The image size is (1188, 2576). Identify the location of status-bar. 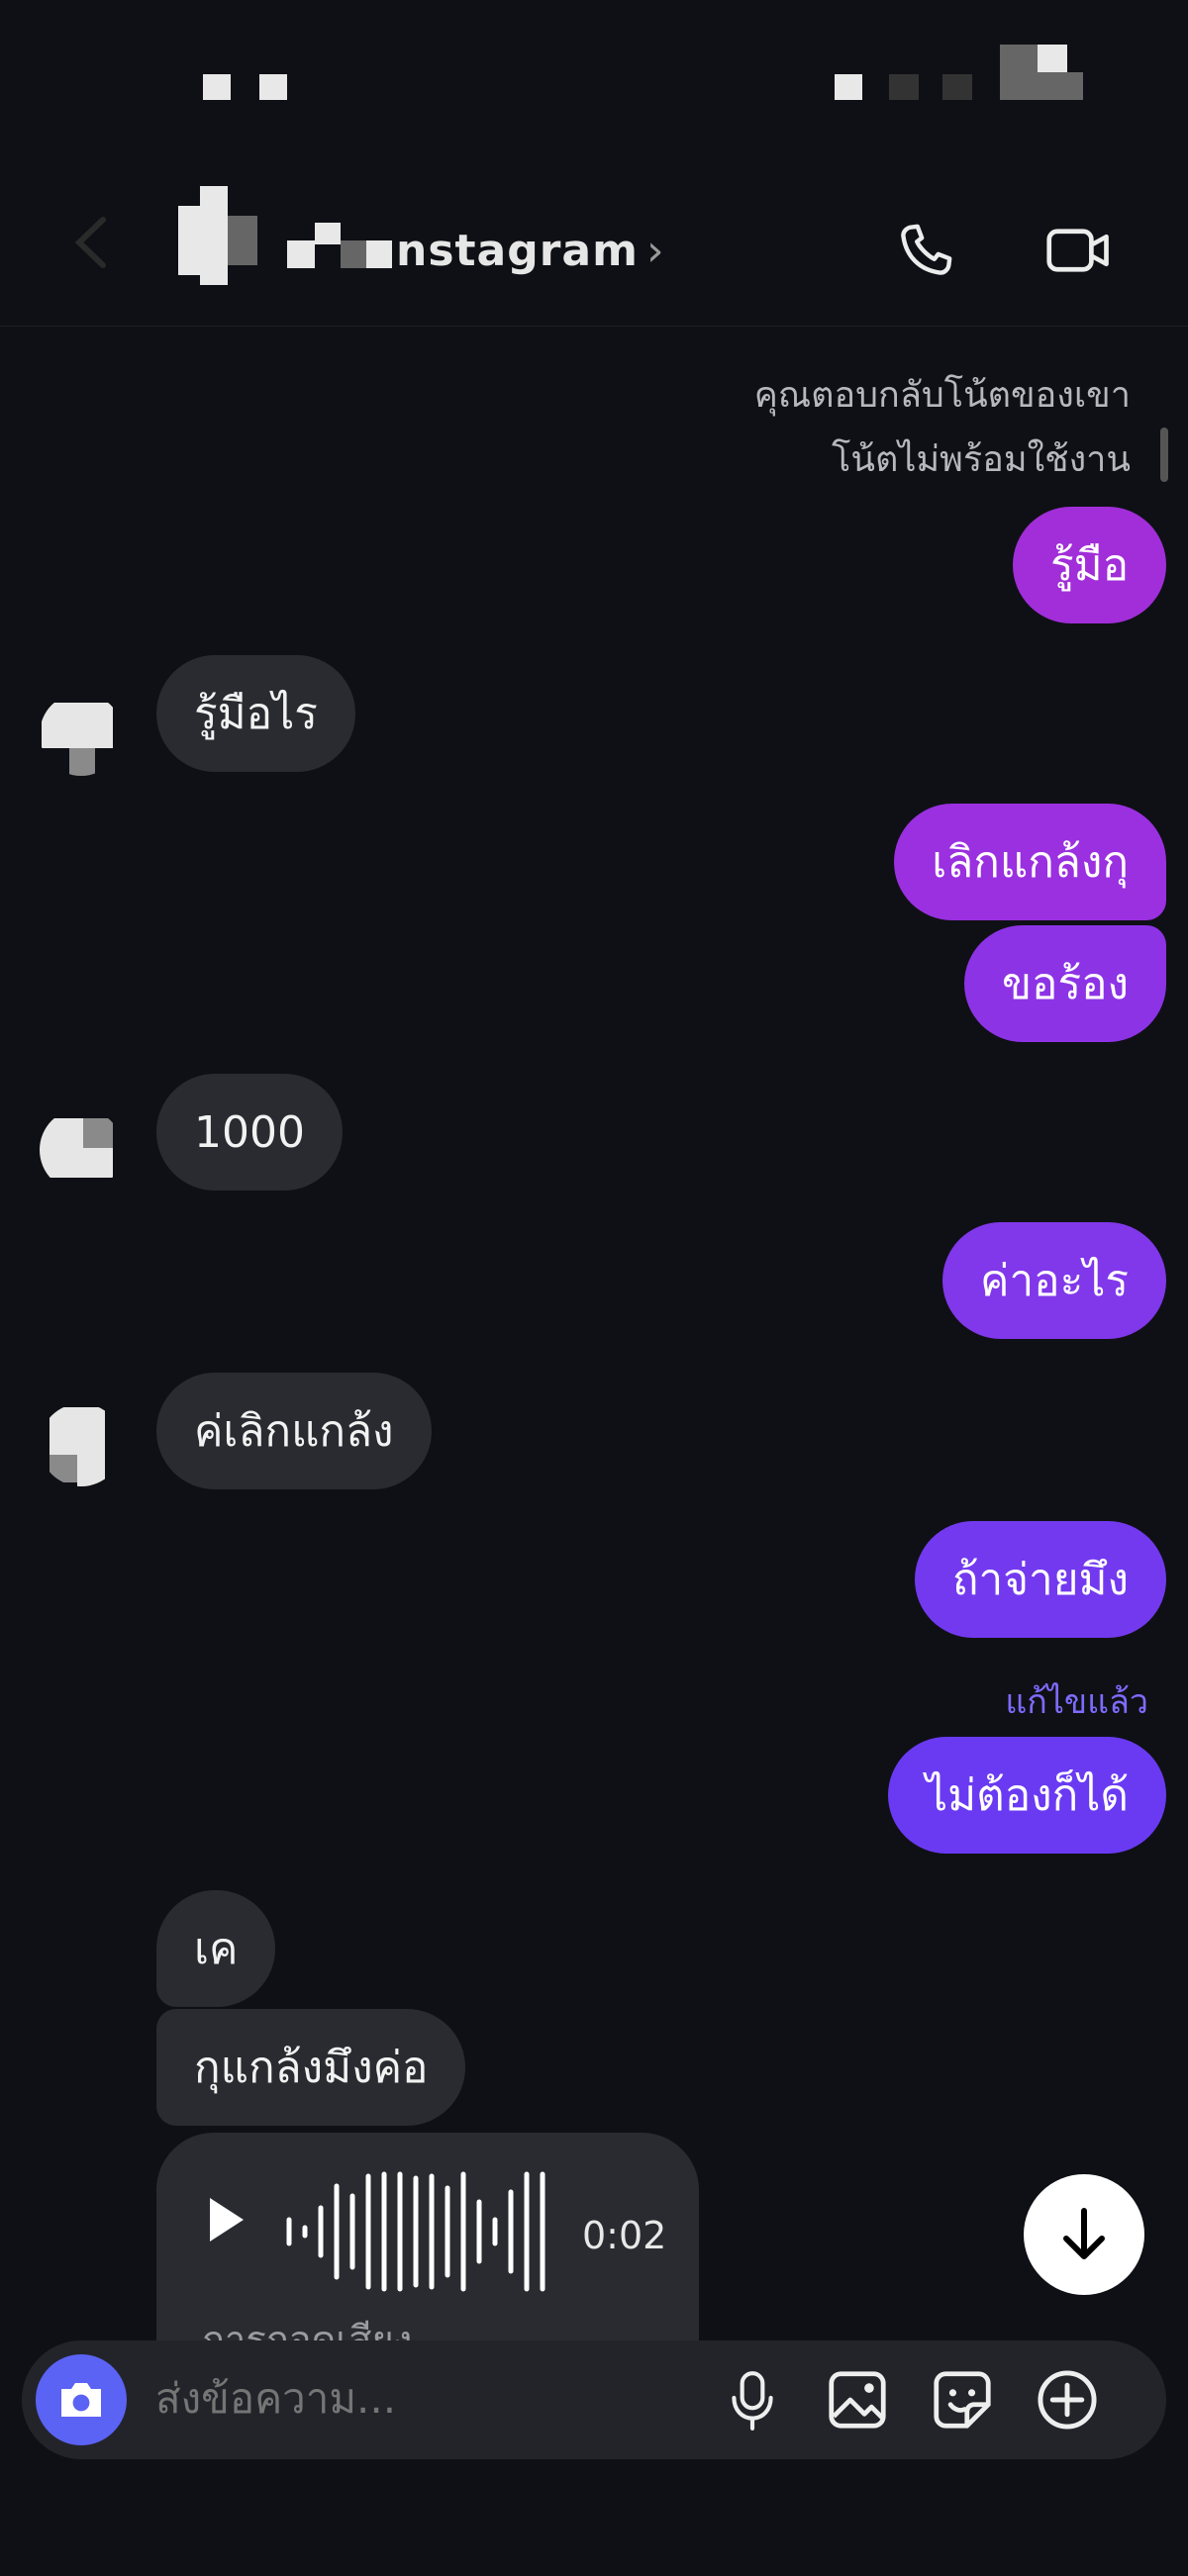
(594, 84).